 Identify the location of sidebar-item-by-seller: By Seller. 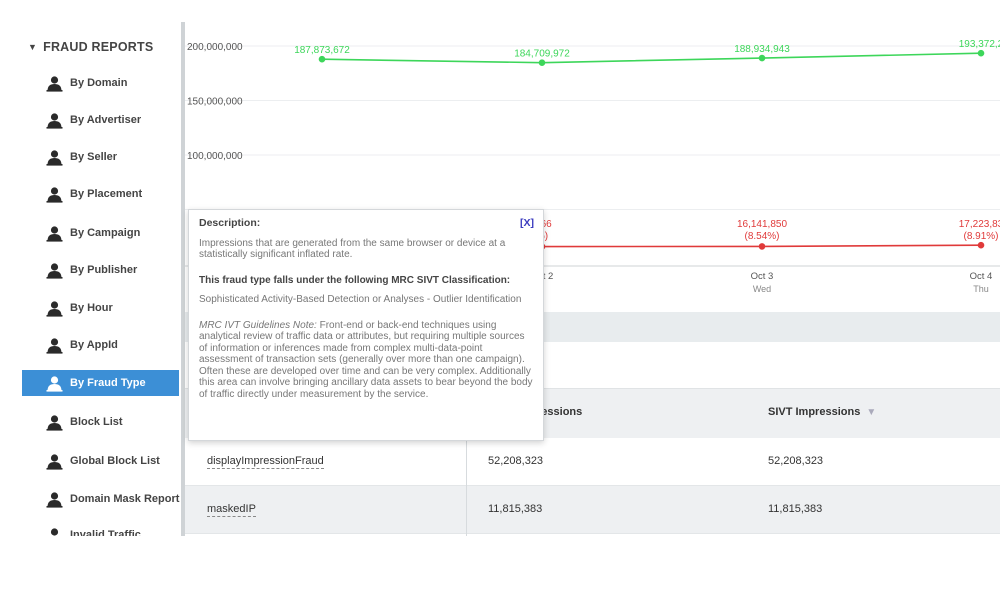
(100, 157).